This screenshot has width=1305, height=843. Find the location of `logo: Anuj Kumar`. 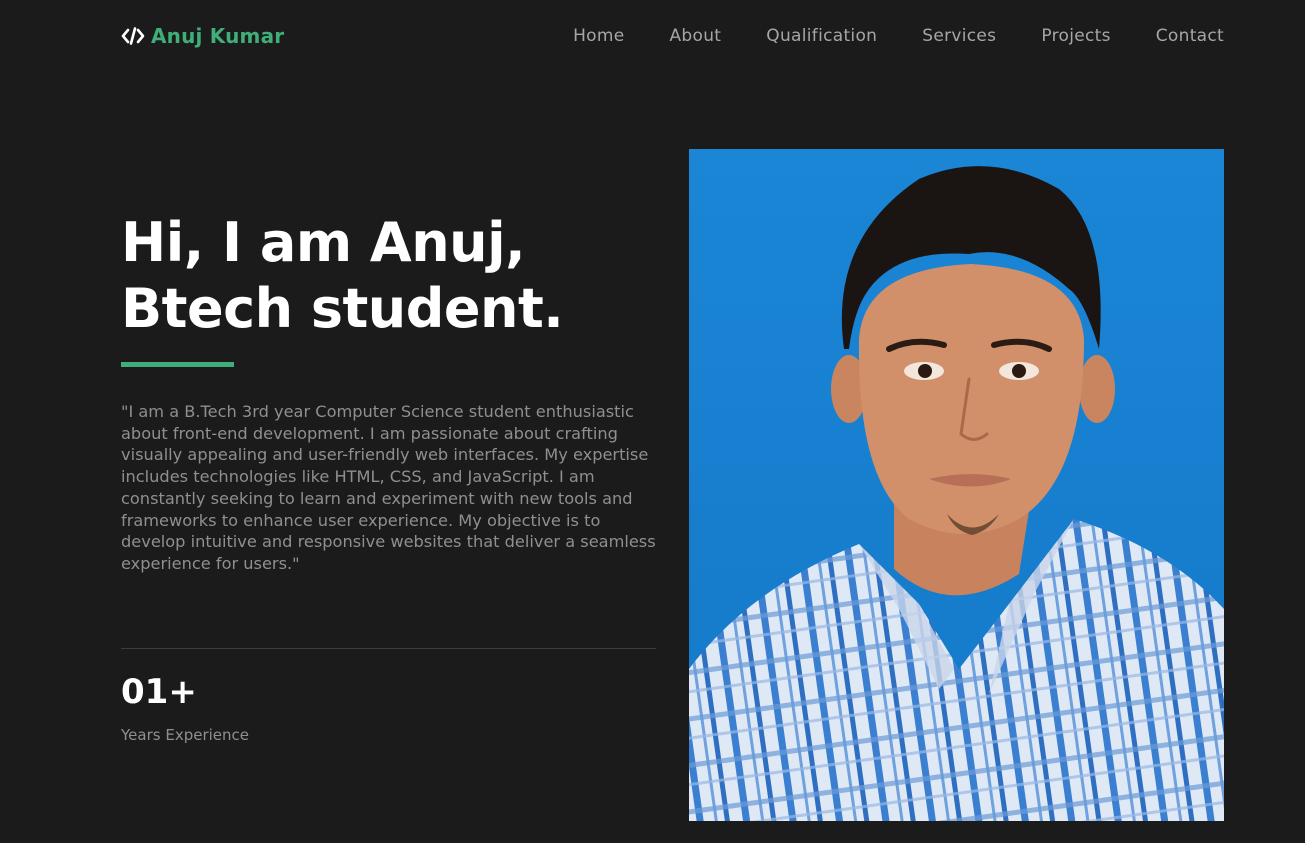

logo: Anuj Kumar is located at coordinates (202, 36).